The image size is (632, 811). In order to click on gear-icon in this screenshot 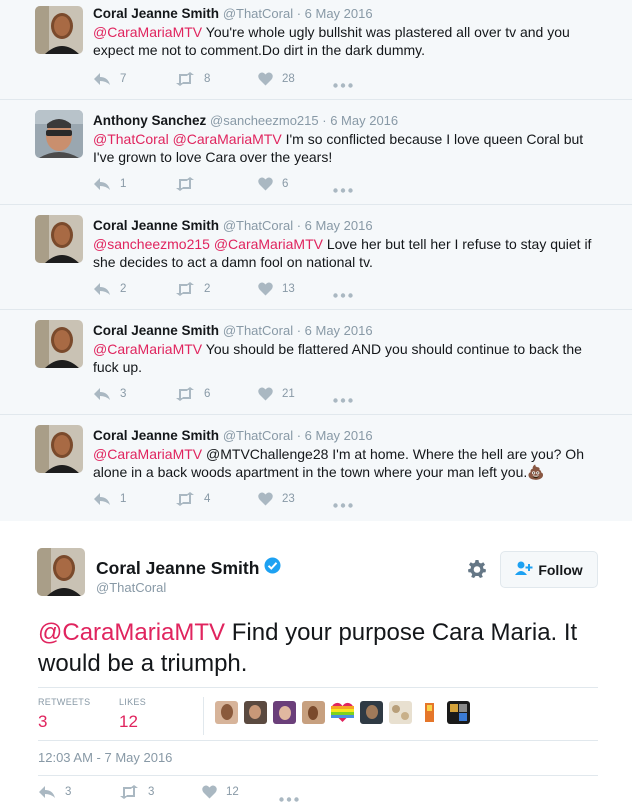, I will do `click(477, 571)`.